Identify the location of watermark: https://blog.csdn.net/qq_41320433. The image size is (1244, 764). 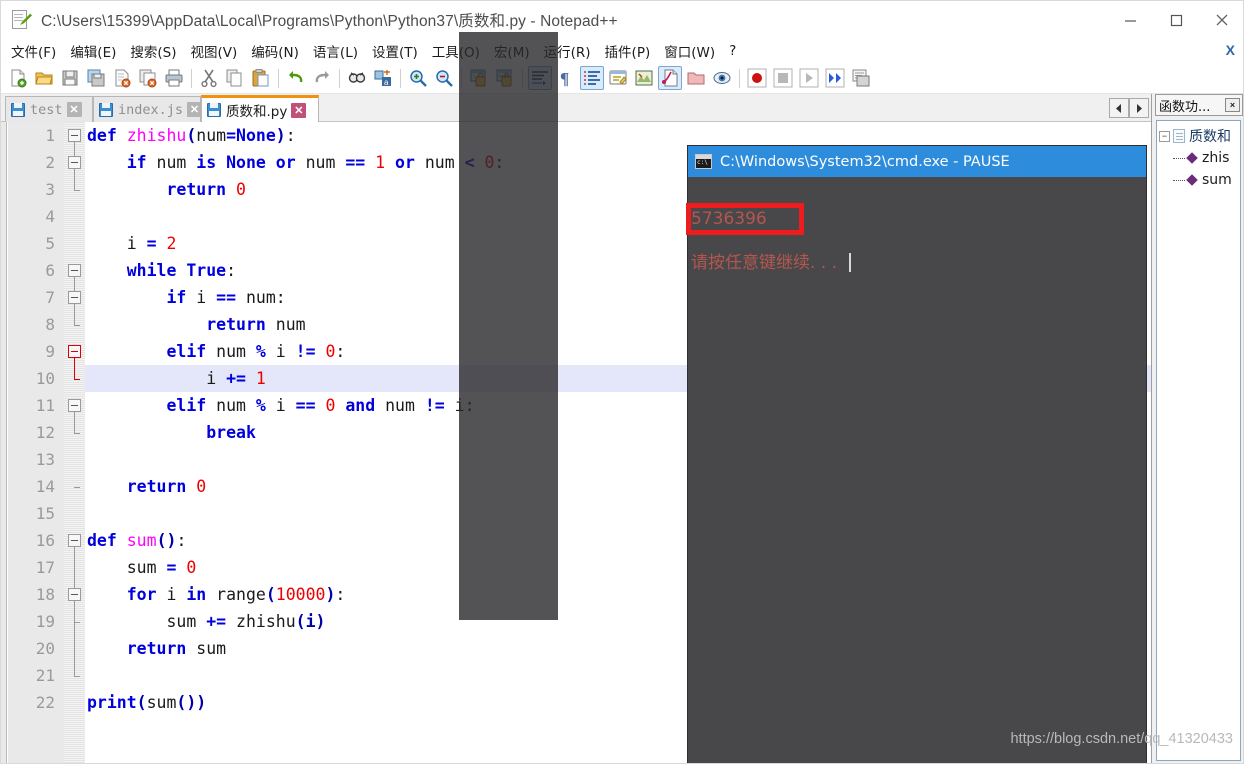
(1121, 739).